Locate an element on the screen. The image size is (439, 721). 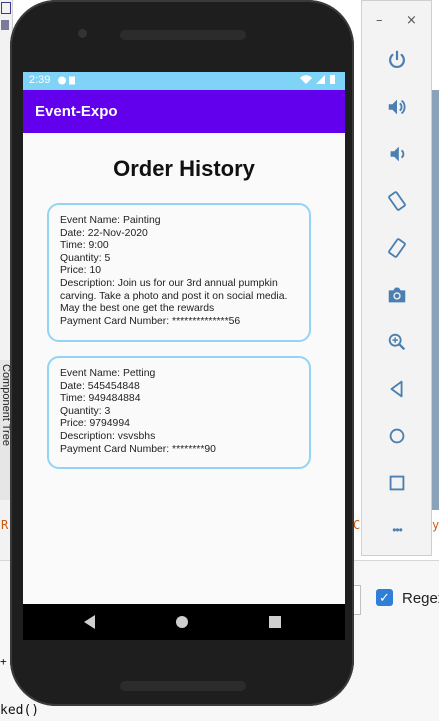
notification-icons is located at coordinates (68, 82).